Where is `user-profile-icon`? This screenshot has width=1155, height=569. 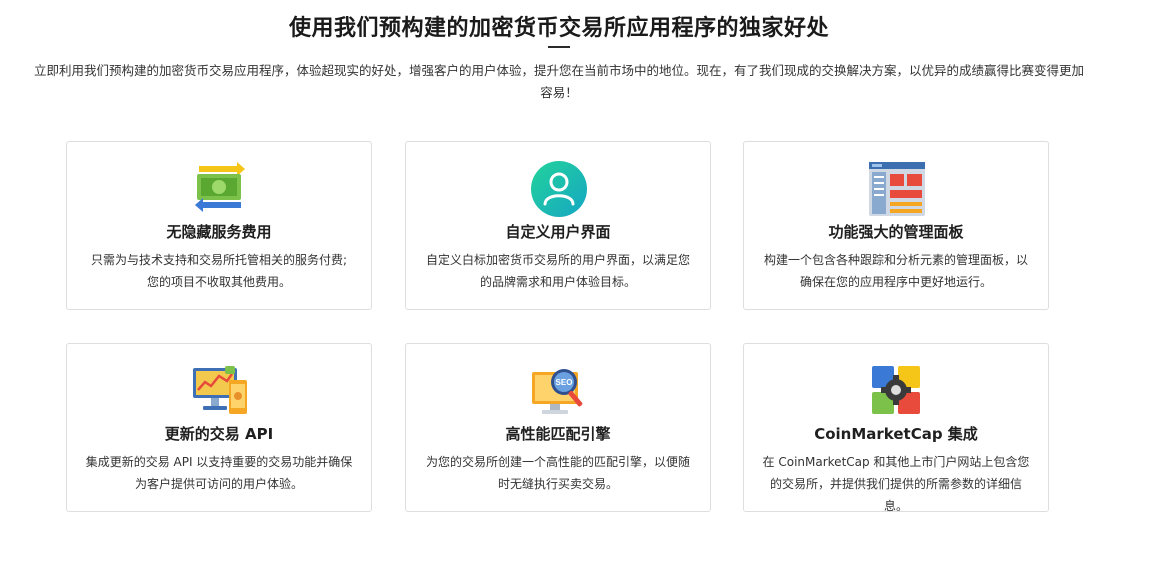 user-profile-icon is located at coordinates (559, 189).